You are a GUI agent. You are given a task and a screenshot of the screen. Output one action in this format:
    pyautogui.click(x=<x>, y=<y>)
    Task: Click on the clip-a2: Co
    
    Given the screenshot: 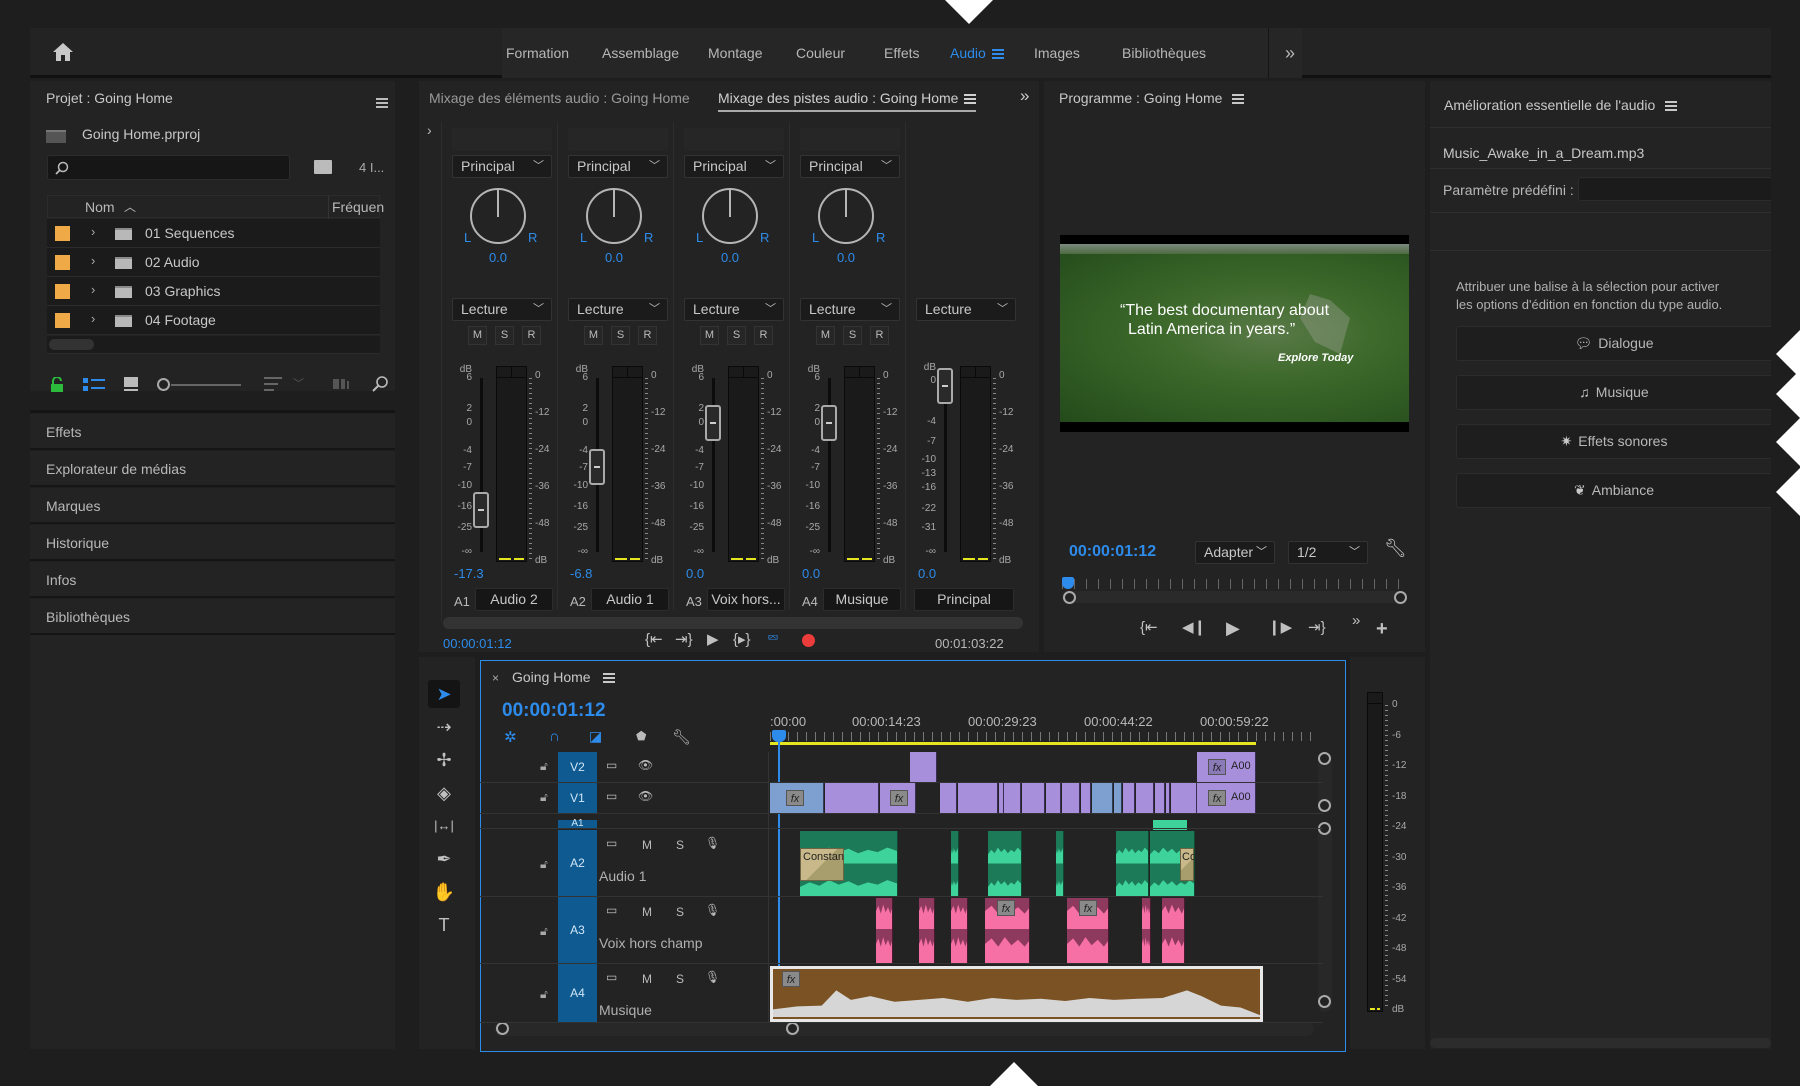 What is the action you would take?
    pyautogui.click(x=1172, y=863)
    